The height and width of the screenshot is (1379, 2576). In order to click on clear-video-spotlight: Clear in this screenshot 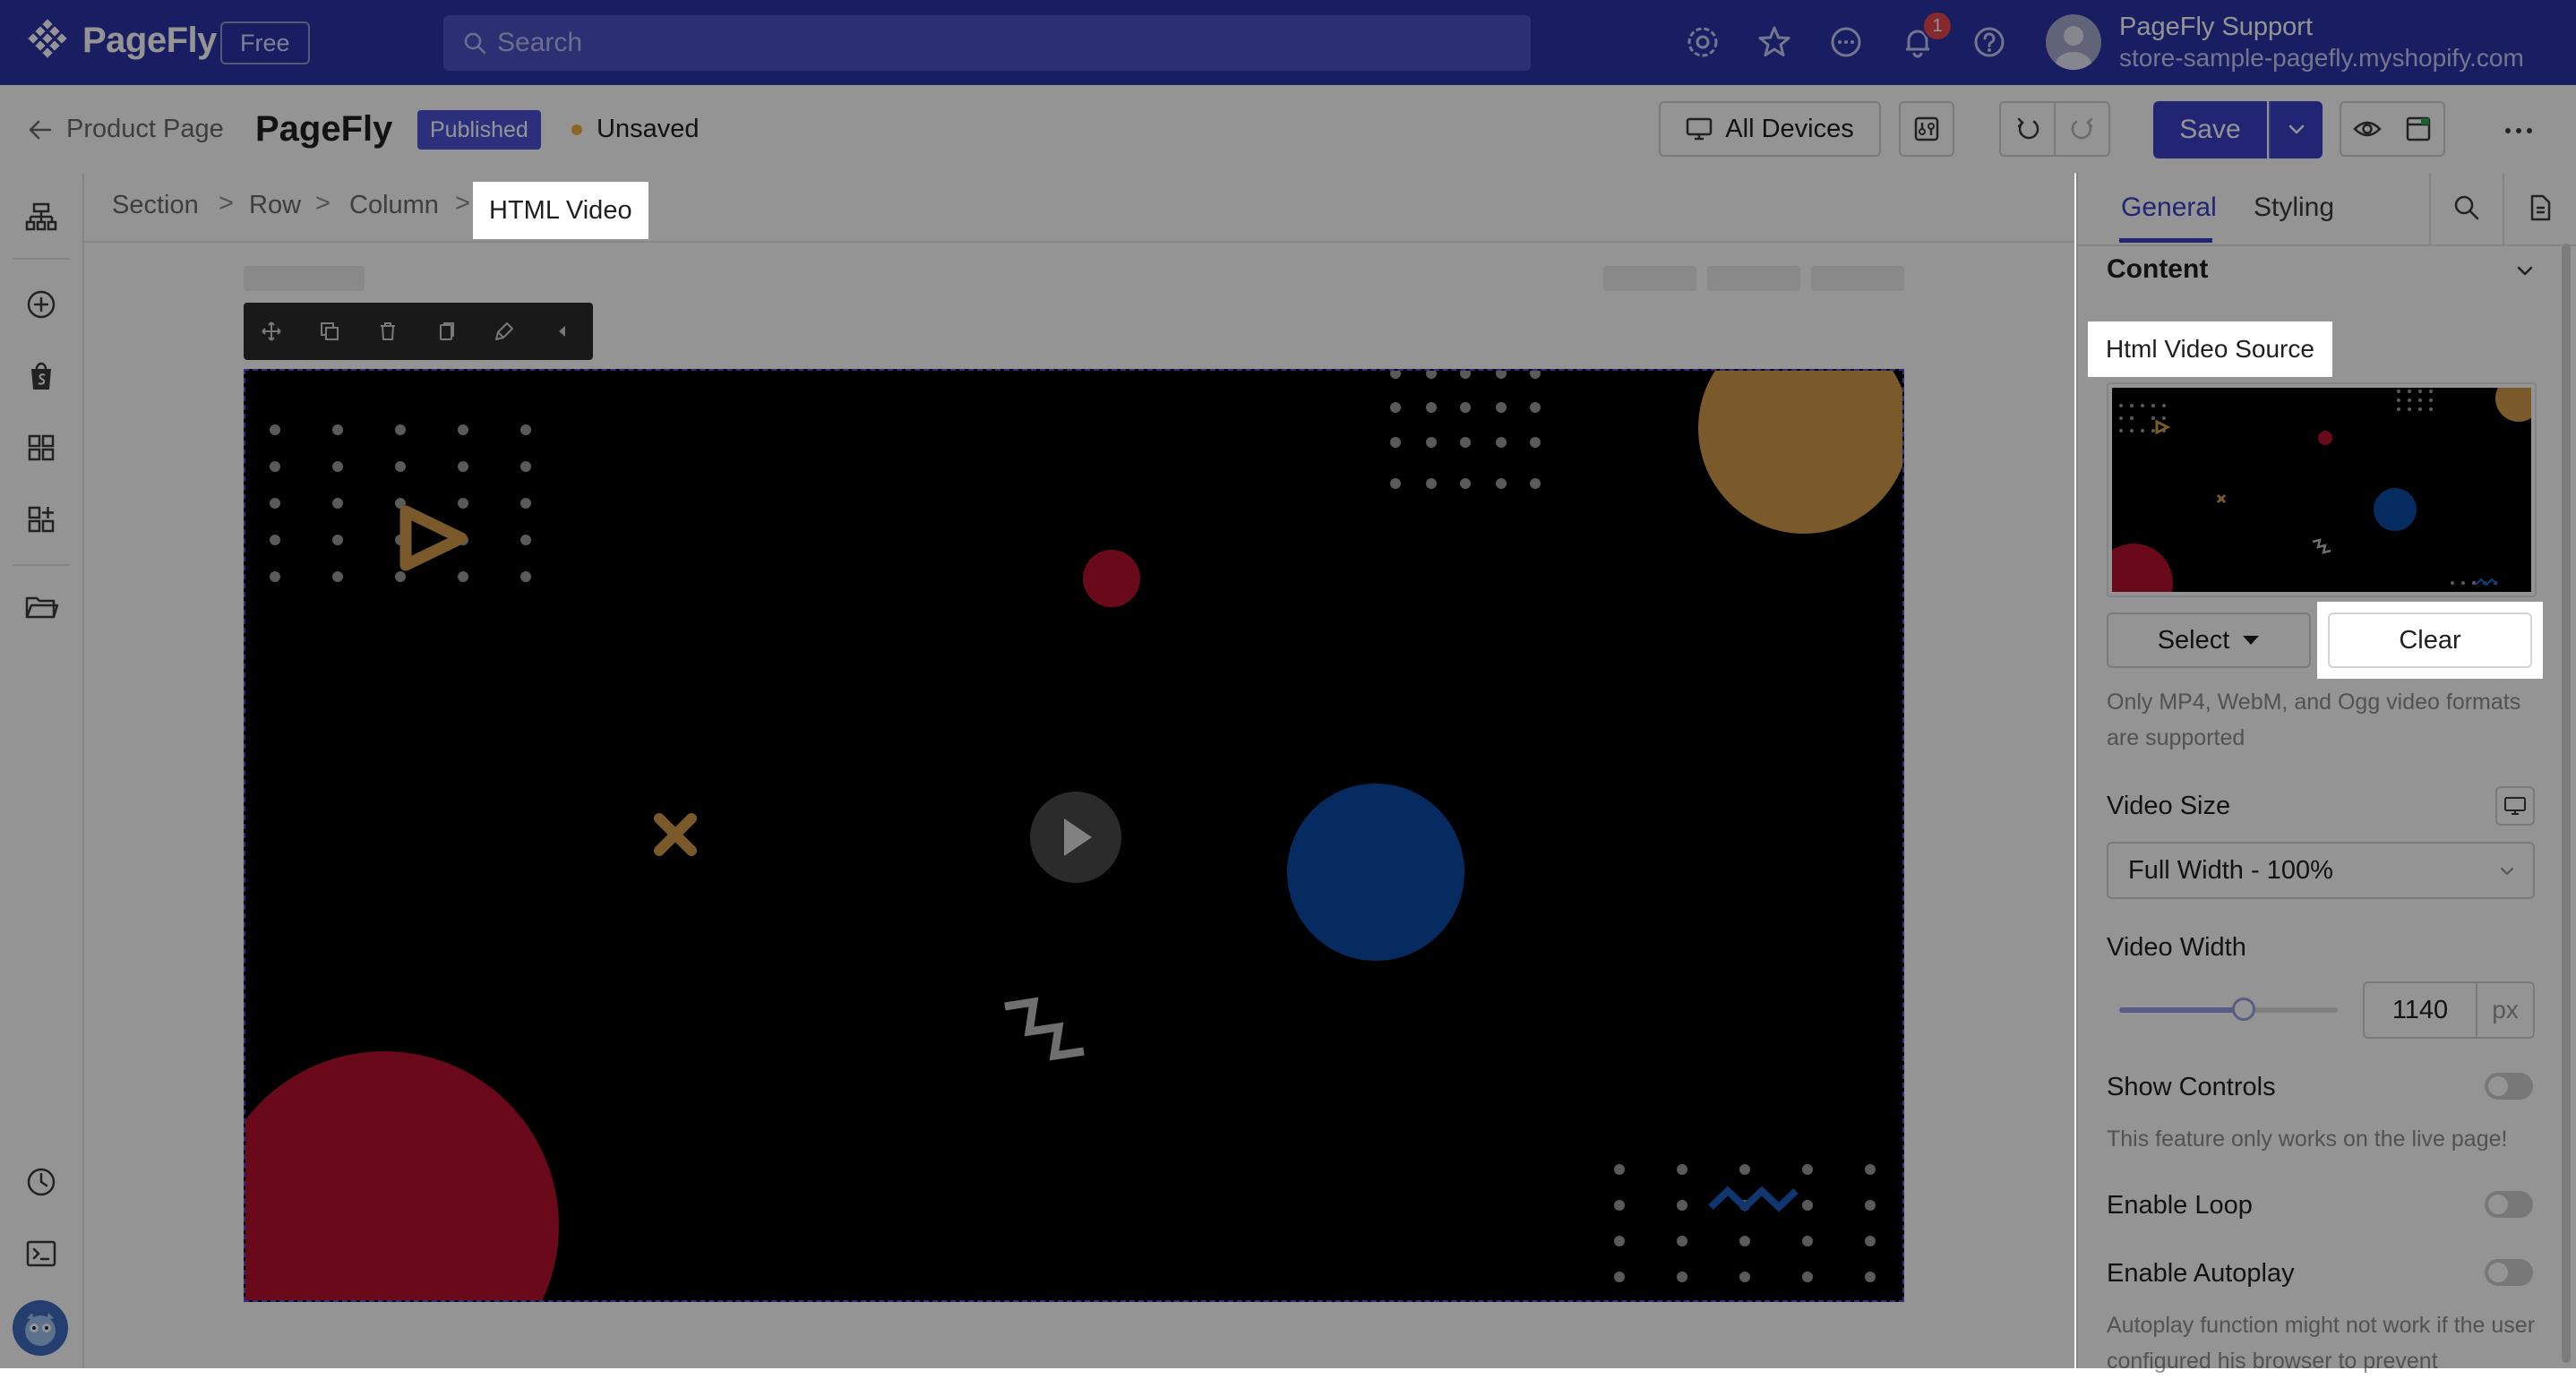, I will do `click(2430, 640)`.